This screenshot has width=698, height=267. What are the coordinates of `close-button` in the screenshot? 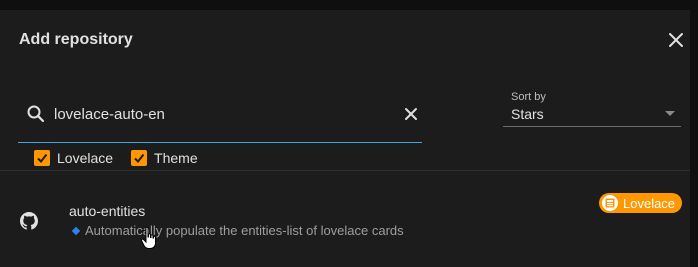 It's located at (676, 40).